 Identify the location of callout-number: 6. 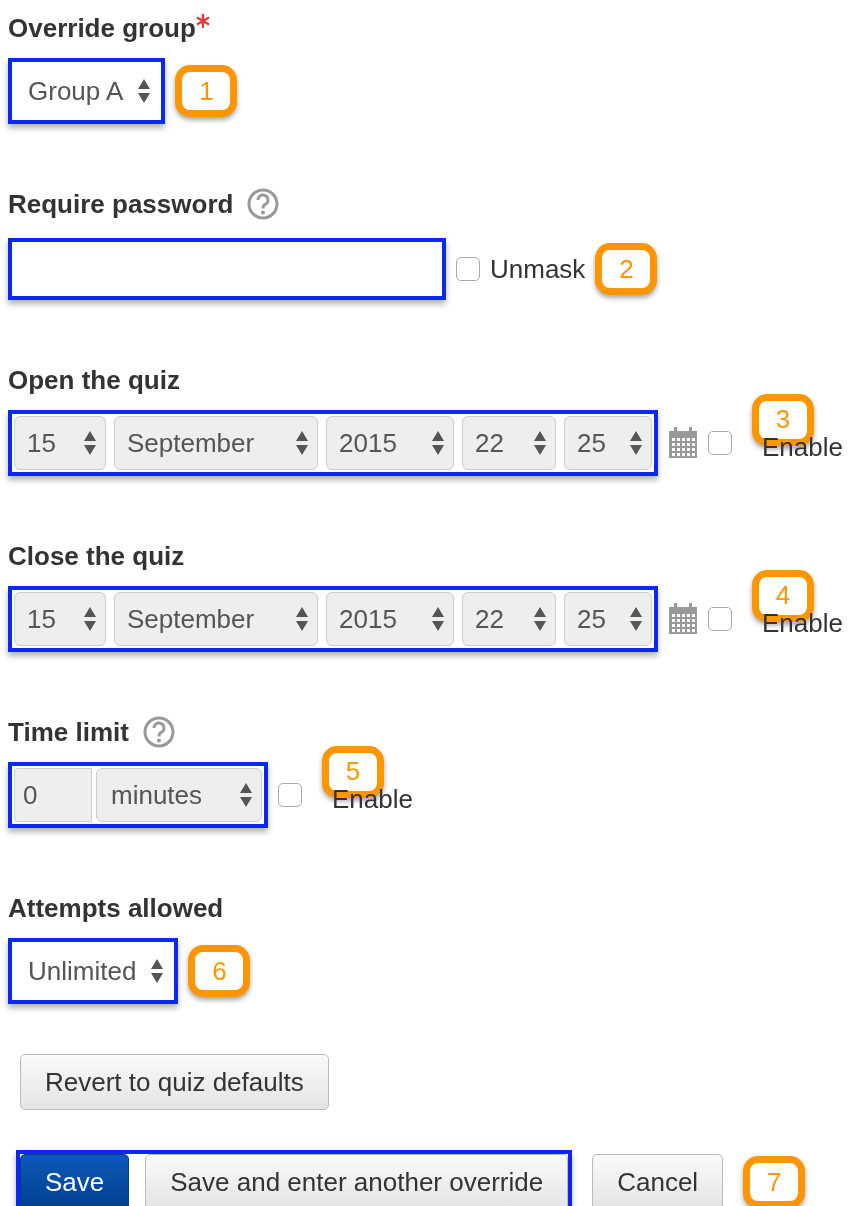
(219, 971).